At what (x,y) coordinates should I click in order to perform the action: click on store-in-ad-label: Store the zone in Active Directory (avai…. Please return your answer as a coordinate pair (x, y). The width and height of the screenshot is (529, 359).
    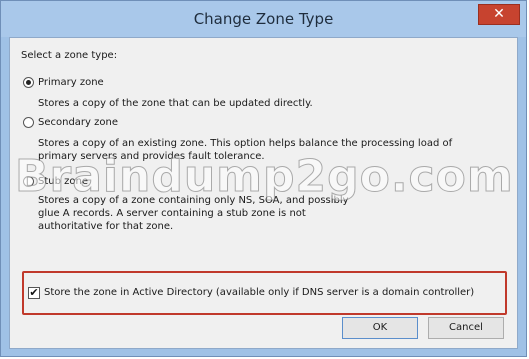
    Looking at the image, I should click on (259, 292).